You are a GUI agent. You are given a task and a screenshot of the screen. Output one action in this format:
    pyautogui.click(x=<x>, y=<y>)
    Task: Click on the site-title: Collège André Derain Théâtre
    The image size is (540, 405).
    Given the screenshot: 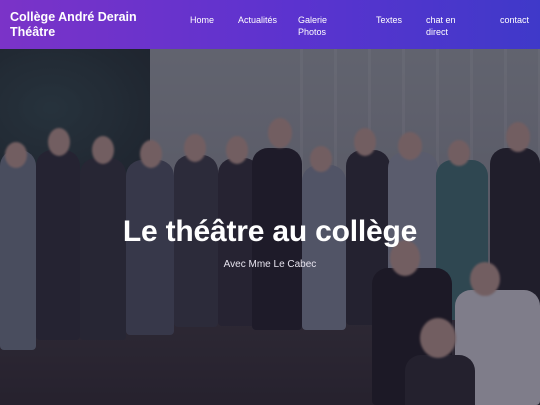 What is the action you would take?
    pyautogui.click(x=90, y=25)
    